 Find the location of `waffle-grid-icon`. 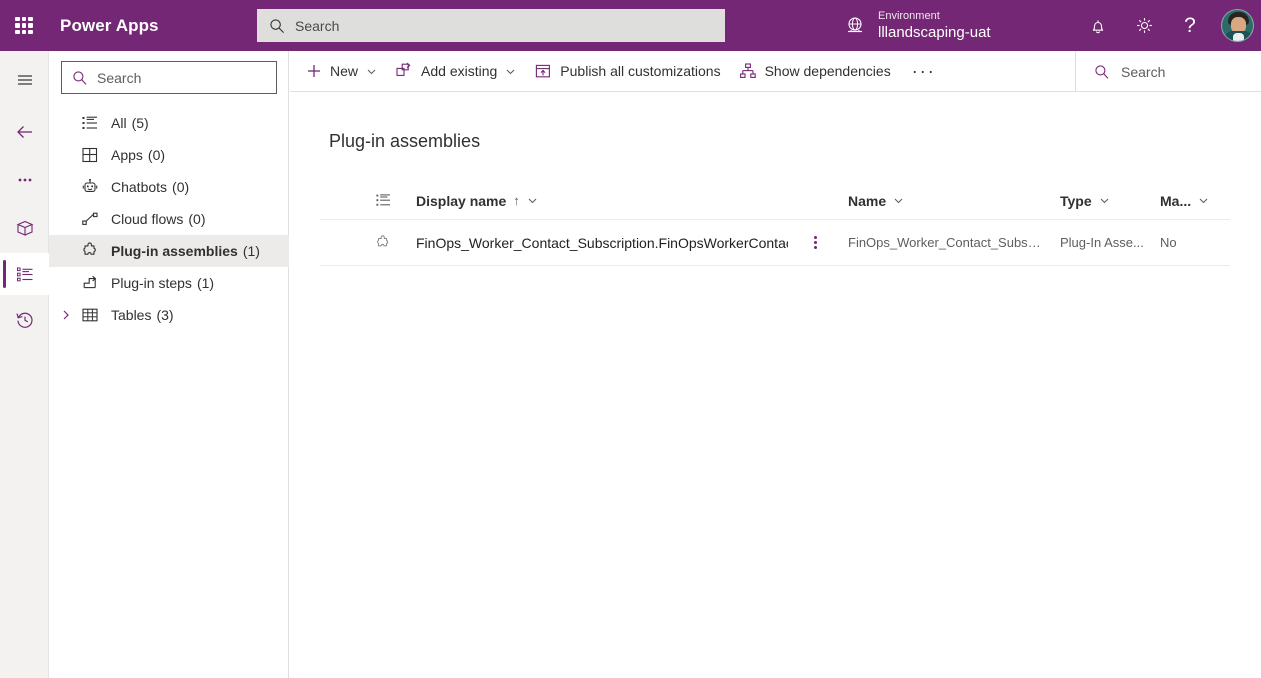

waffle-grid-icon is located at coordinates (24, 25).